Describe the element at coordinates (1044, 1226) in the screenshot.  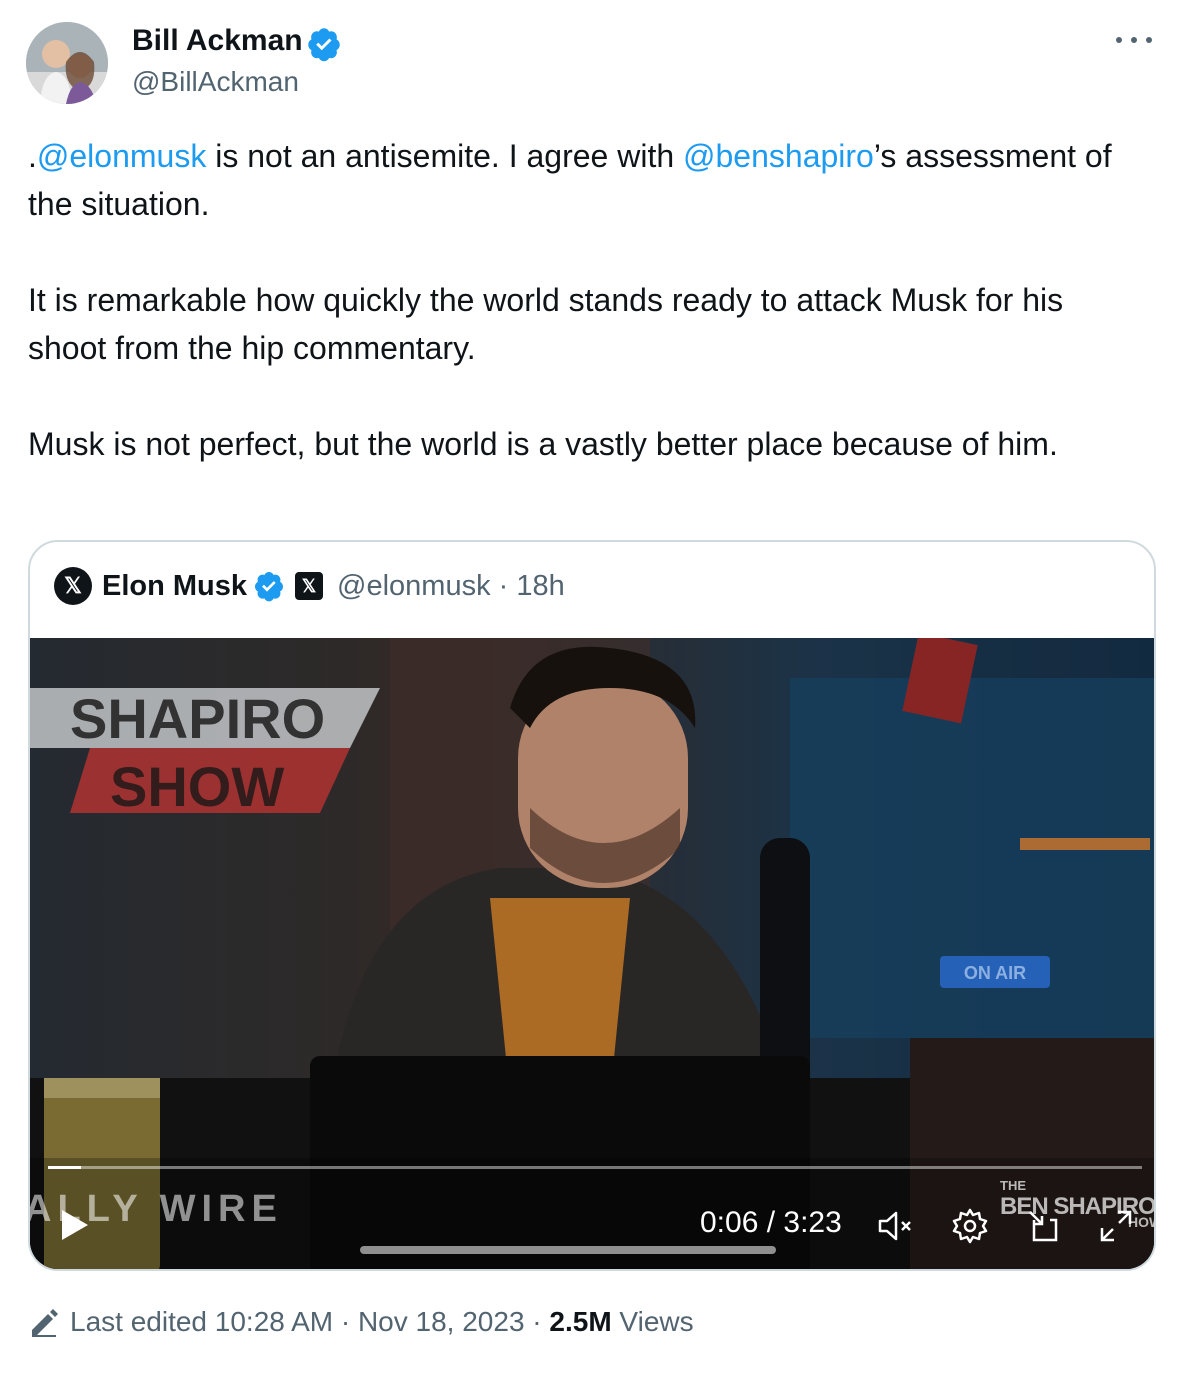
I see `pip-icon` at that location.